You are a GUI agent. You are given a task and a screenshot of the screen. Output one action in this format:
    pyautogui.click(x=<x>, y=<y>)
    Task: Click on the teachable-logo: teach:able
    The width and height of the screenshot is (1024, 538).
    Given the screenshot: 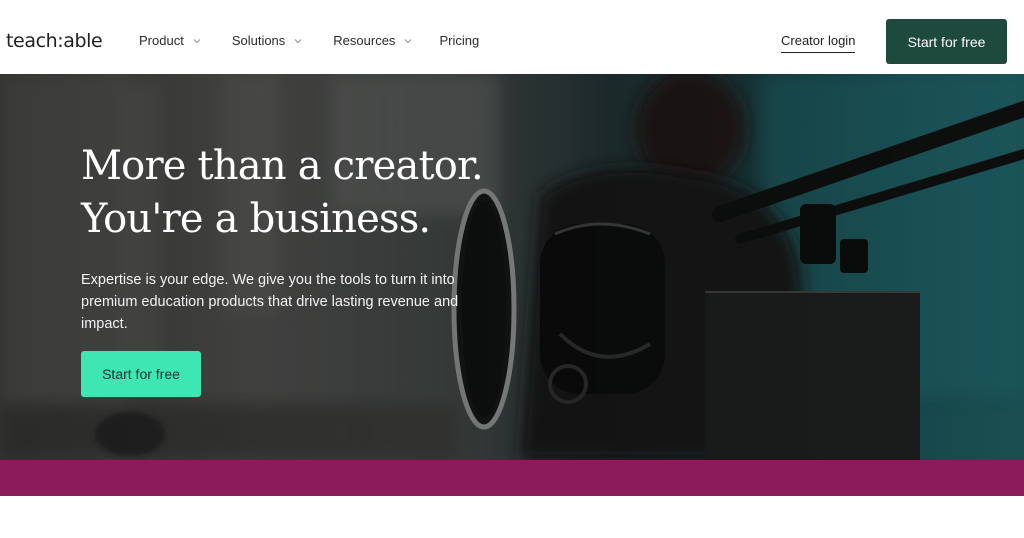 What is the action you would take?
    pyautogui.click(x=54, y=41)
    